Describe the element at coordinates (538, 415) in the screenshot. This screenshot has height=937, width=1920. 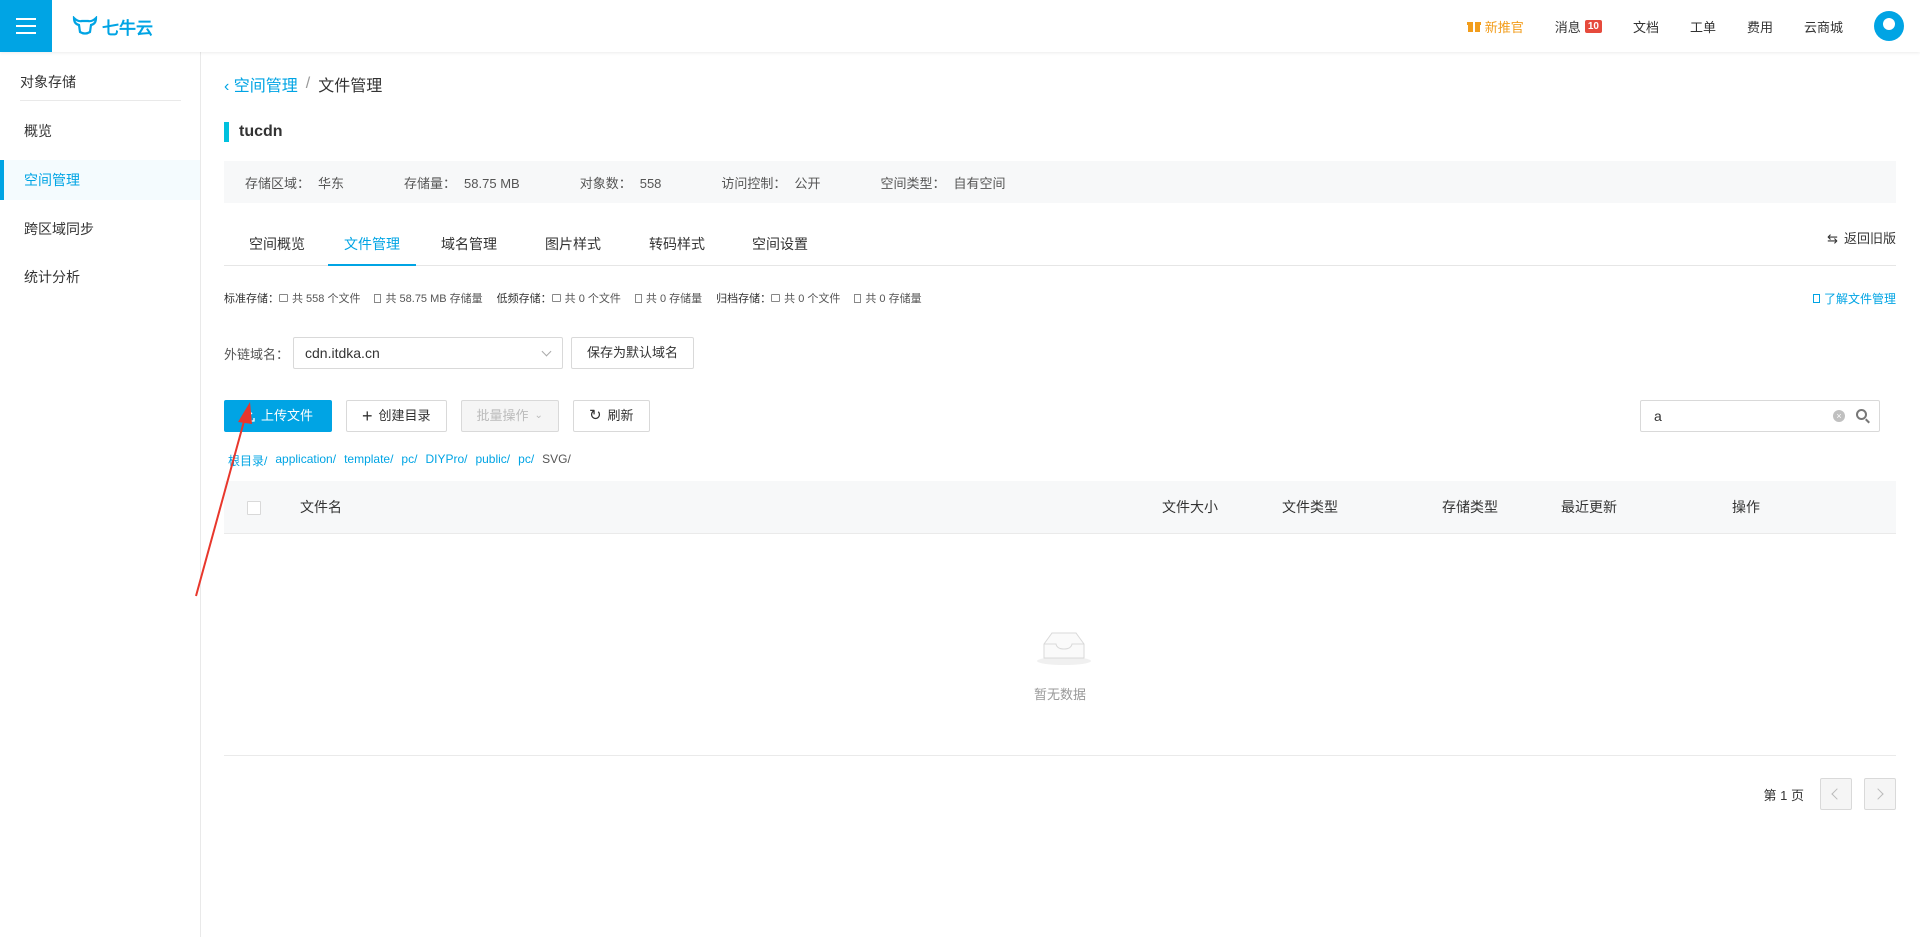
I see `chevron-down-icon: ⌄` at that location.